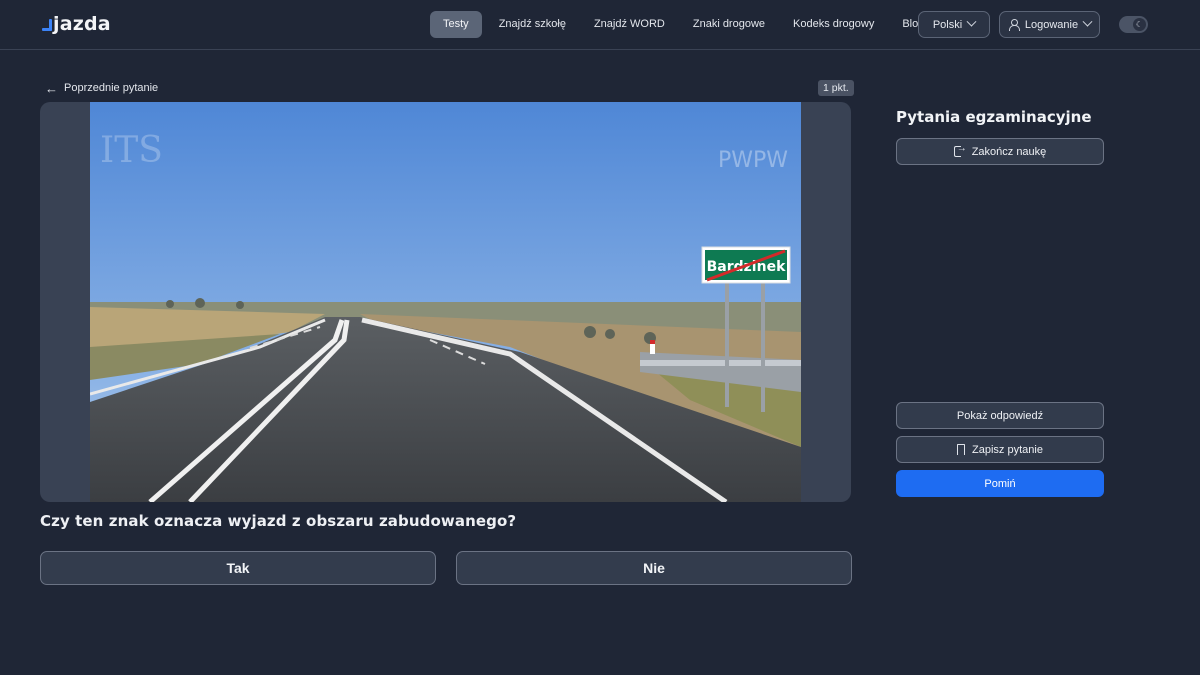  Describe the element at coordinates (961, 450) in the screenshot. I see `bookmark-icon` at that location.